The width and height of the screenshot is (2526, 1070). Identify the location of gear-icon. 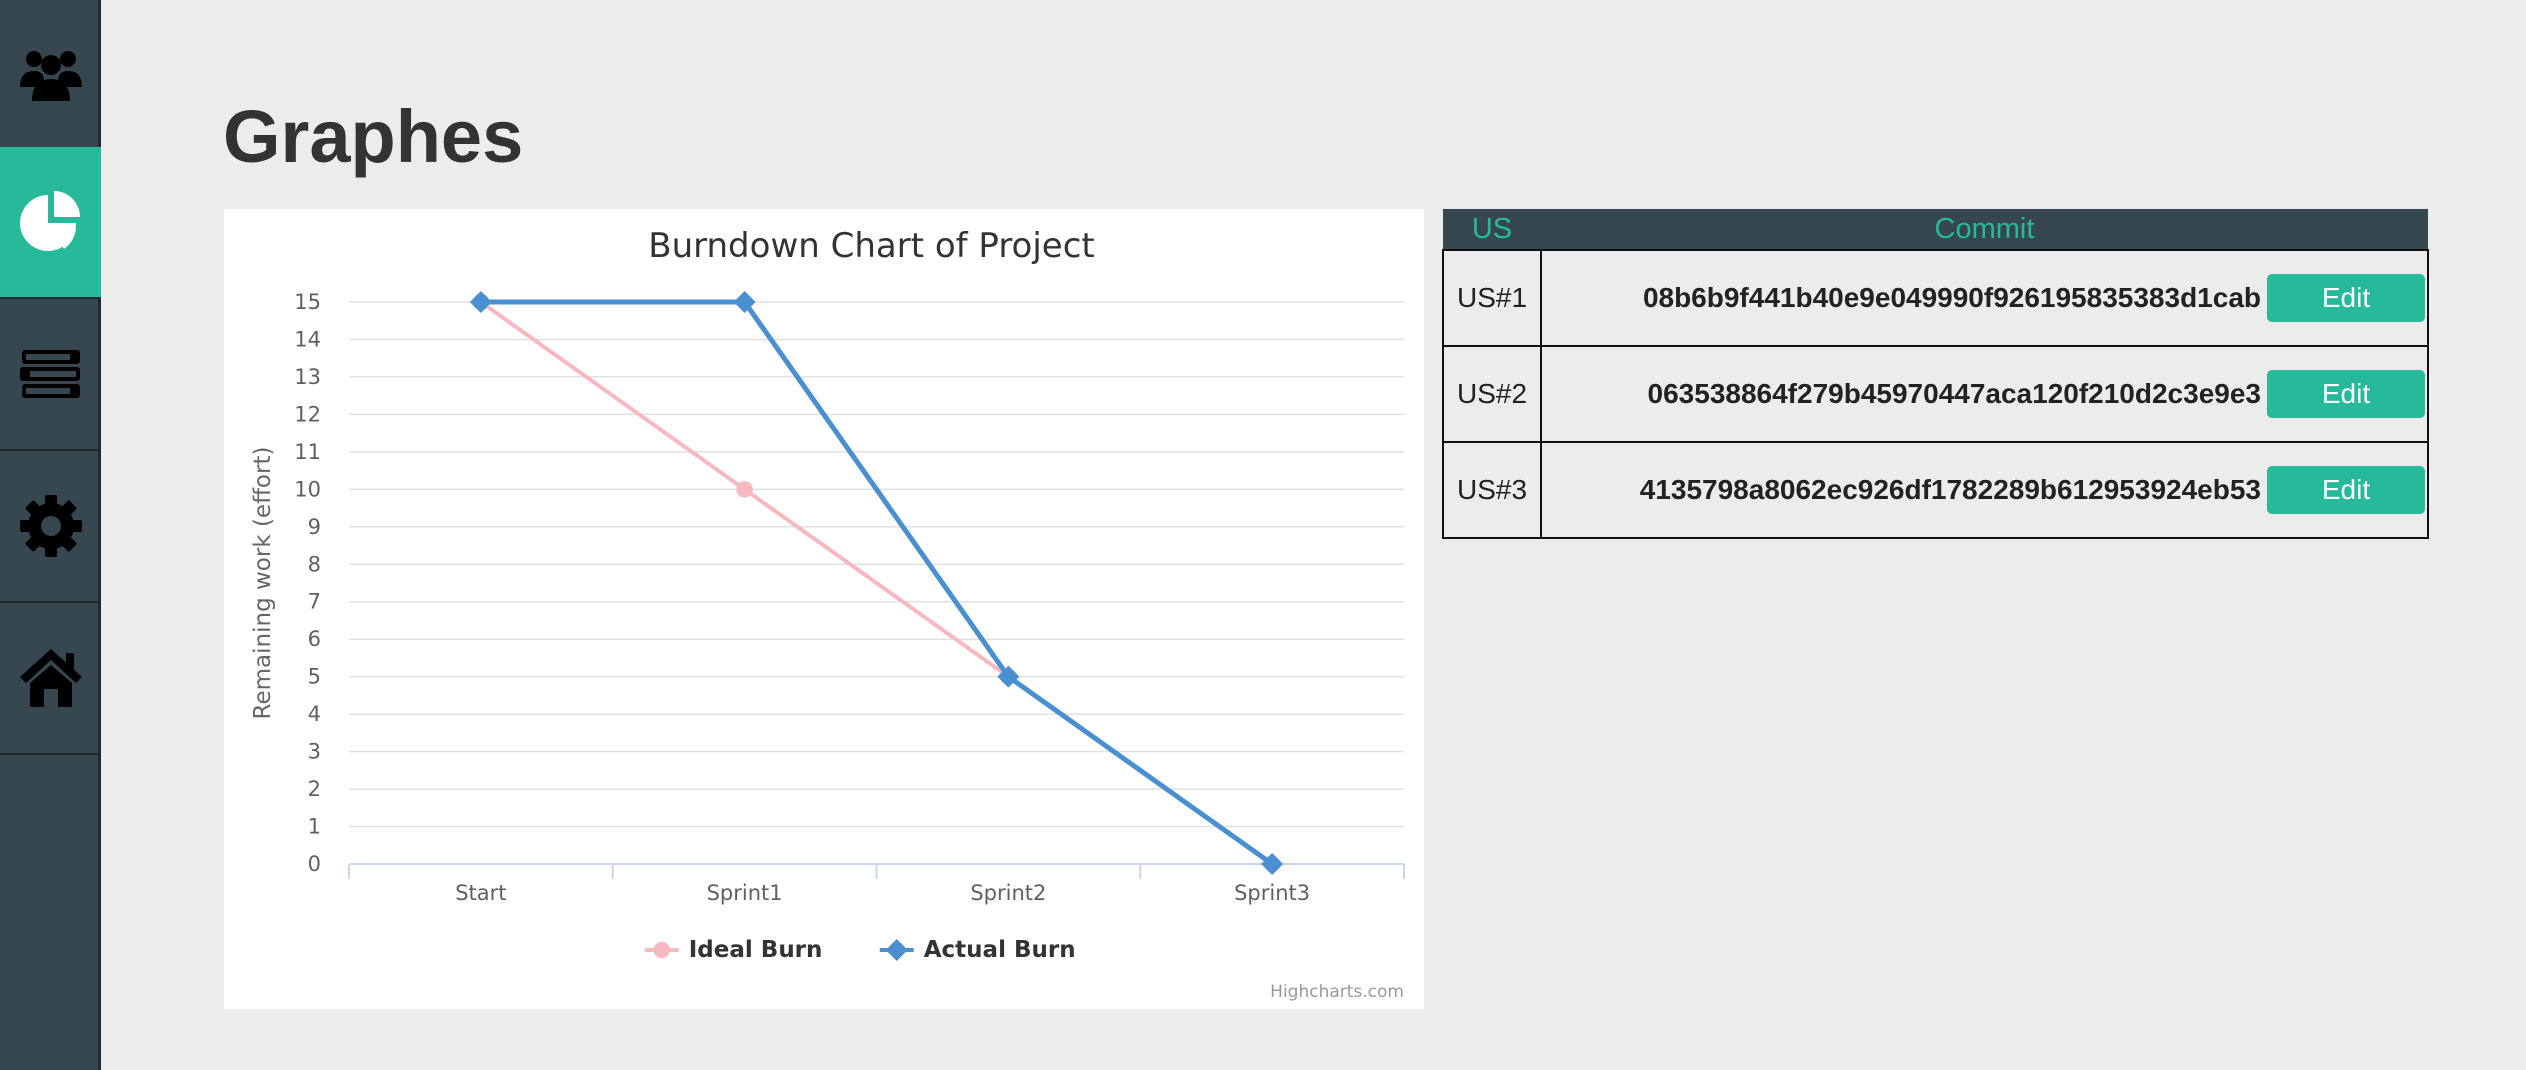
(50, 526).